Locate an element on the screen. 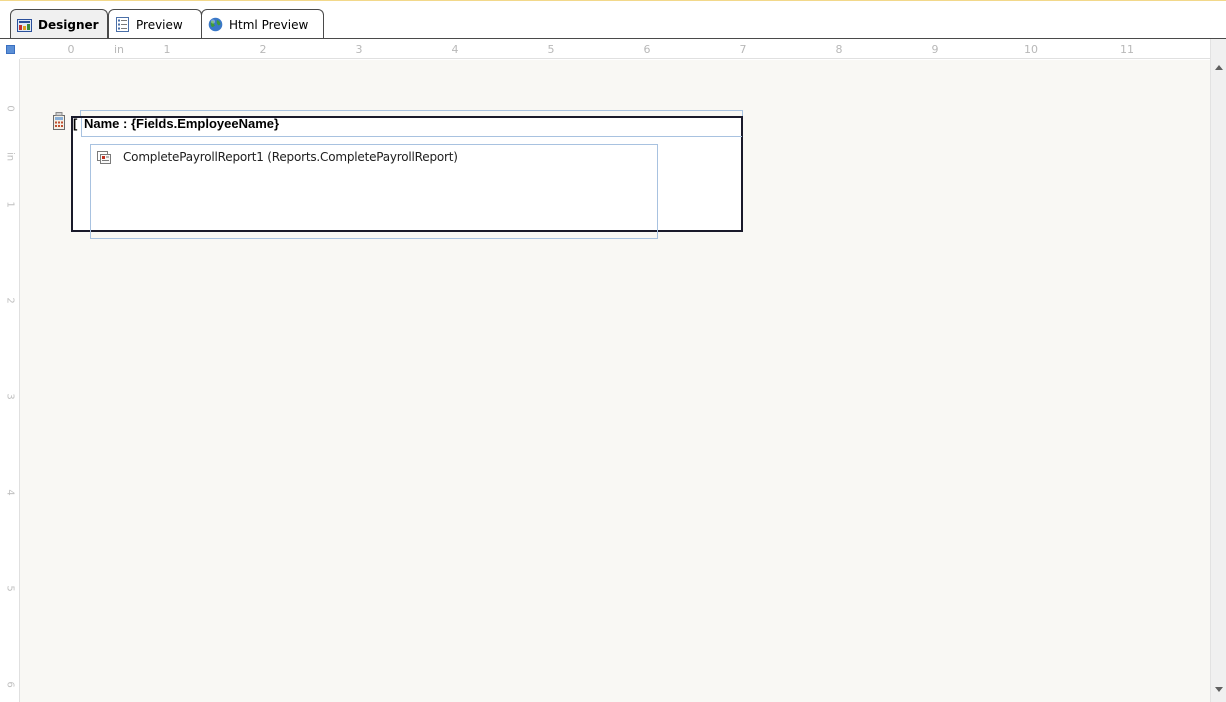  hruler-label-2: 2 is located at coordinates (263, 49).